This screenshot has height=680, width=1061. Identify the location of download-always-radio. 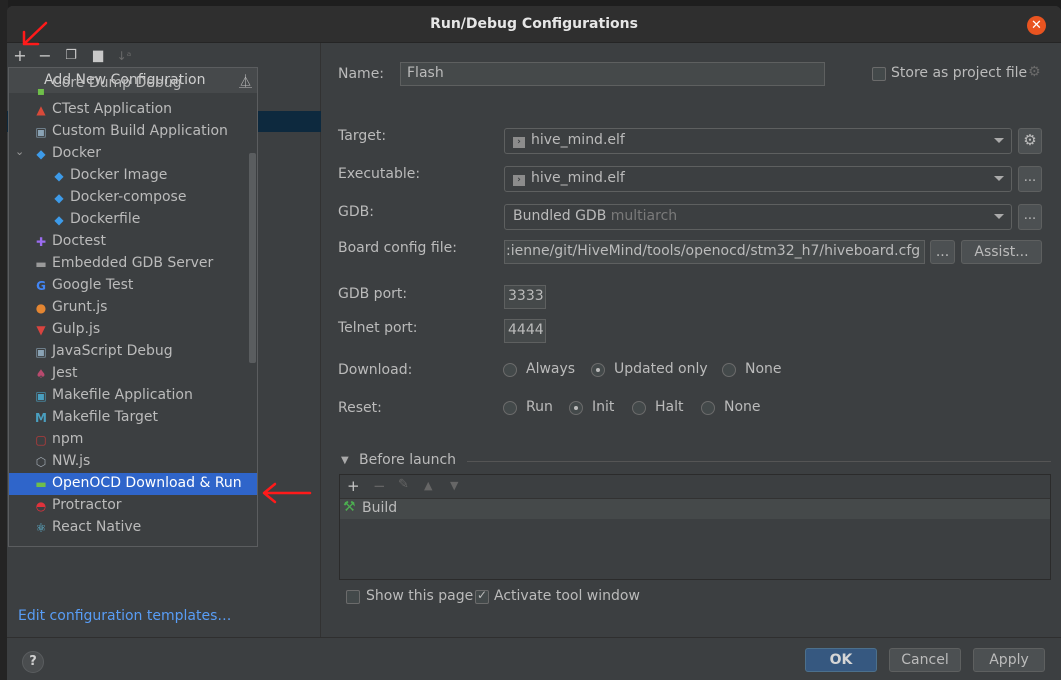
(510, 370).